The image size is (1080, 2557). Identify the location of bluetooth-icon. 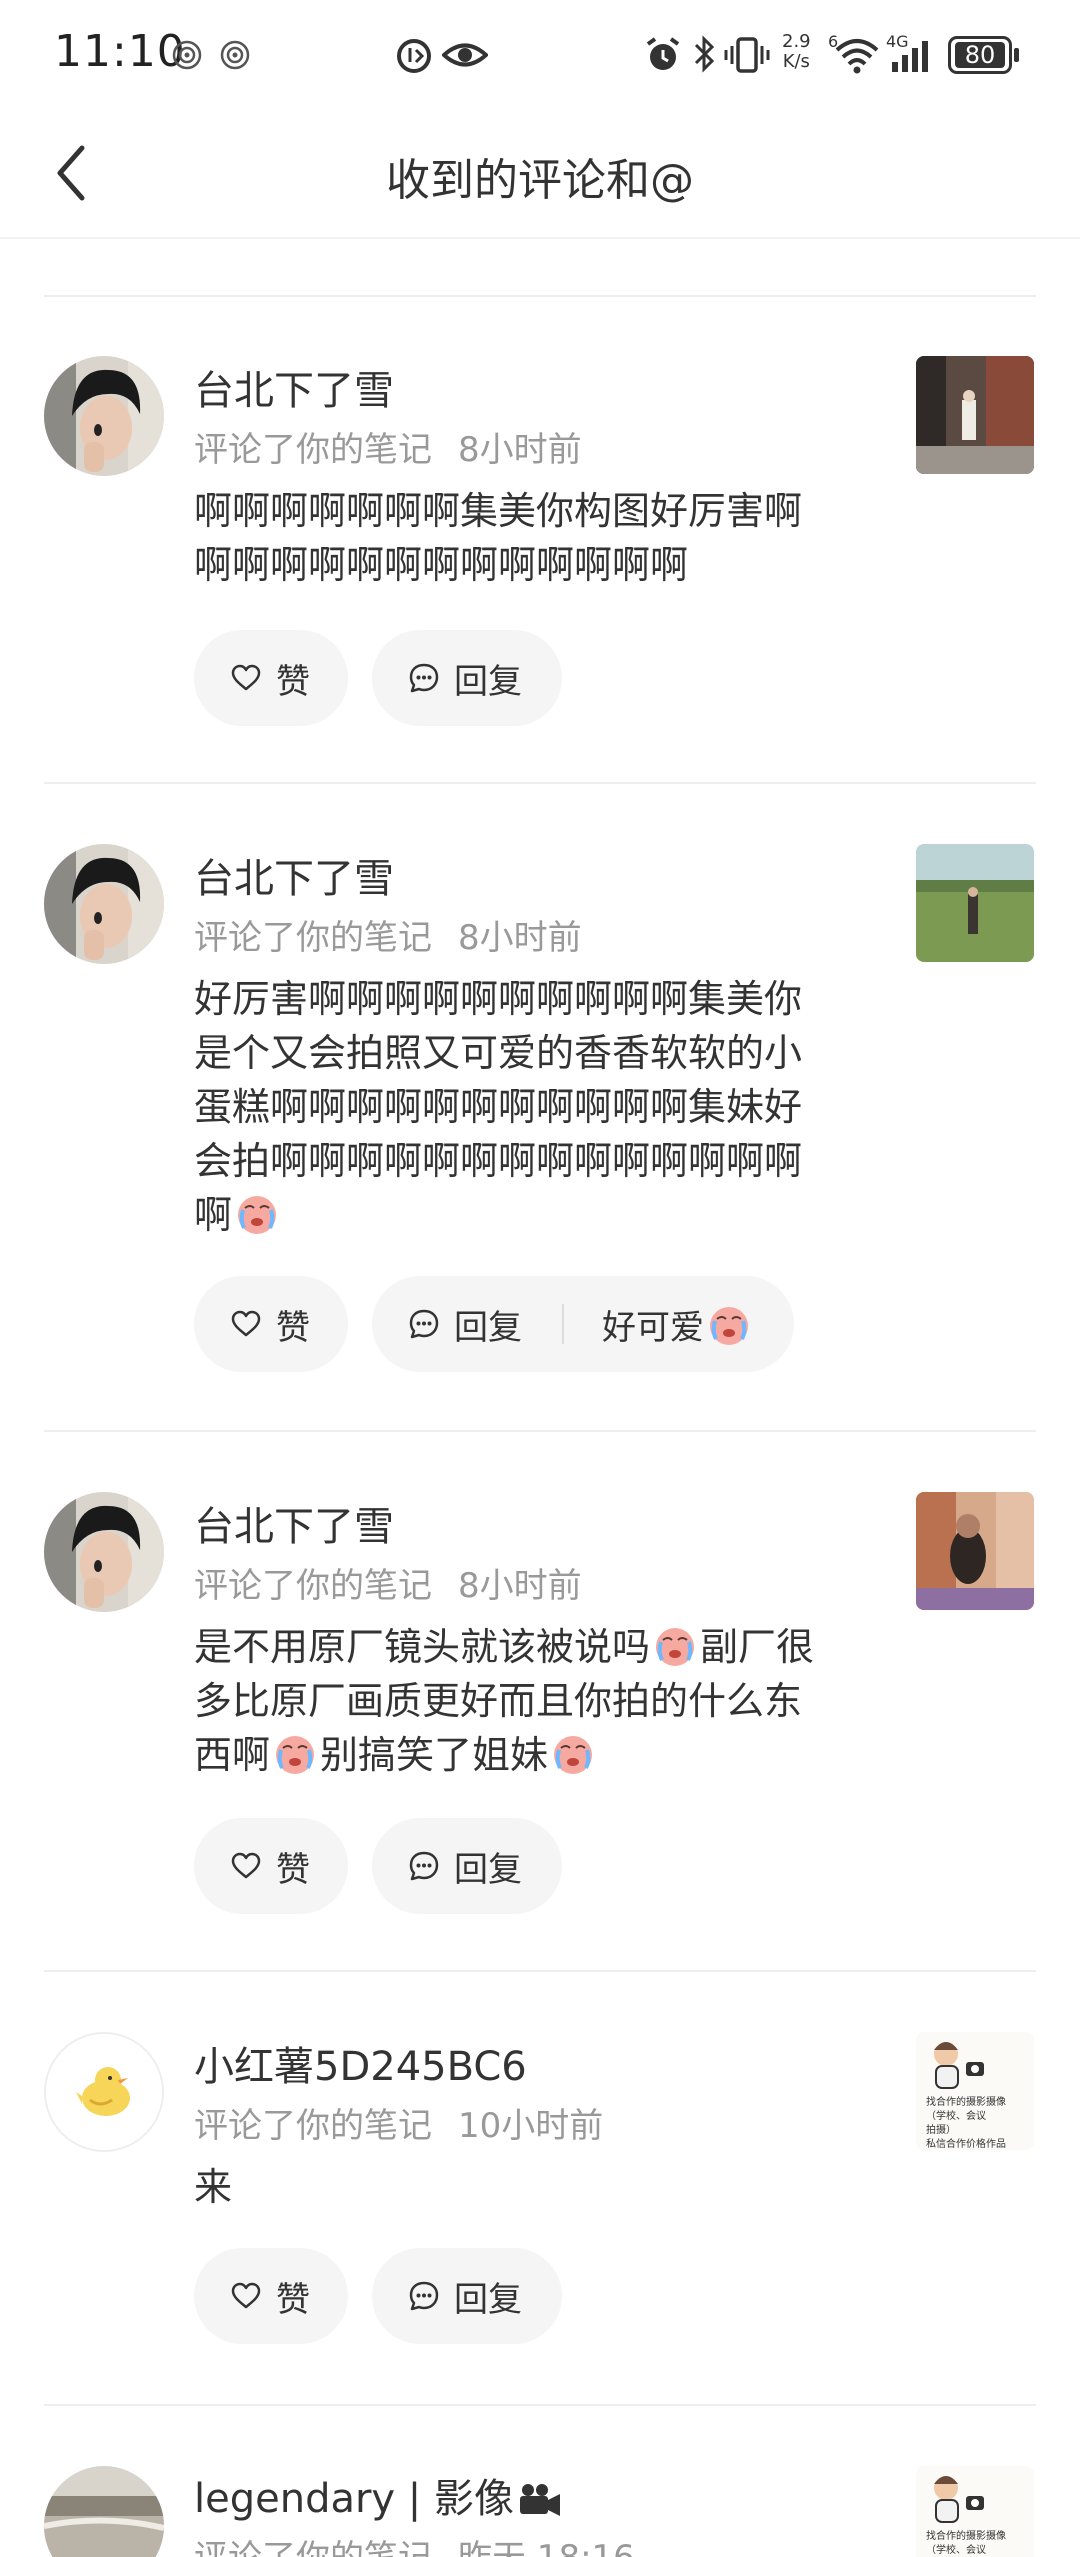
(704, 54).